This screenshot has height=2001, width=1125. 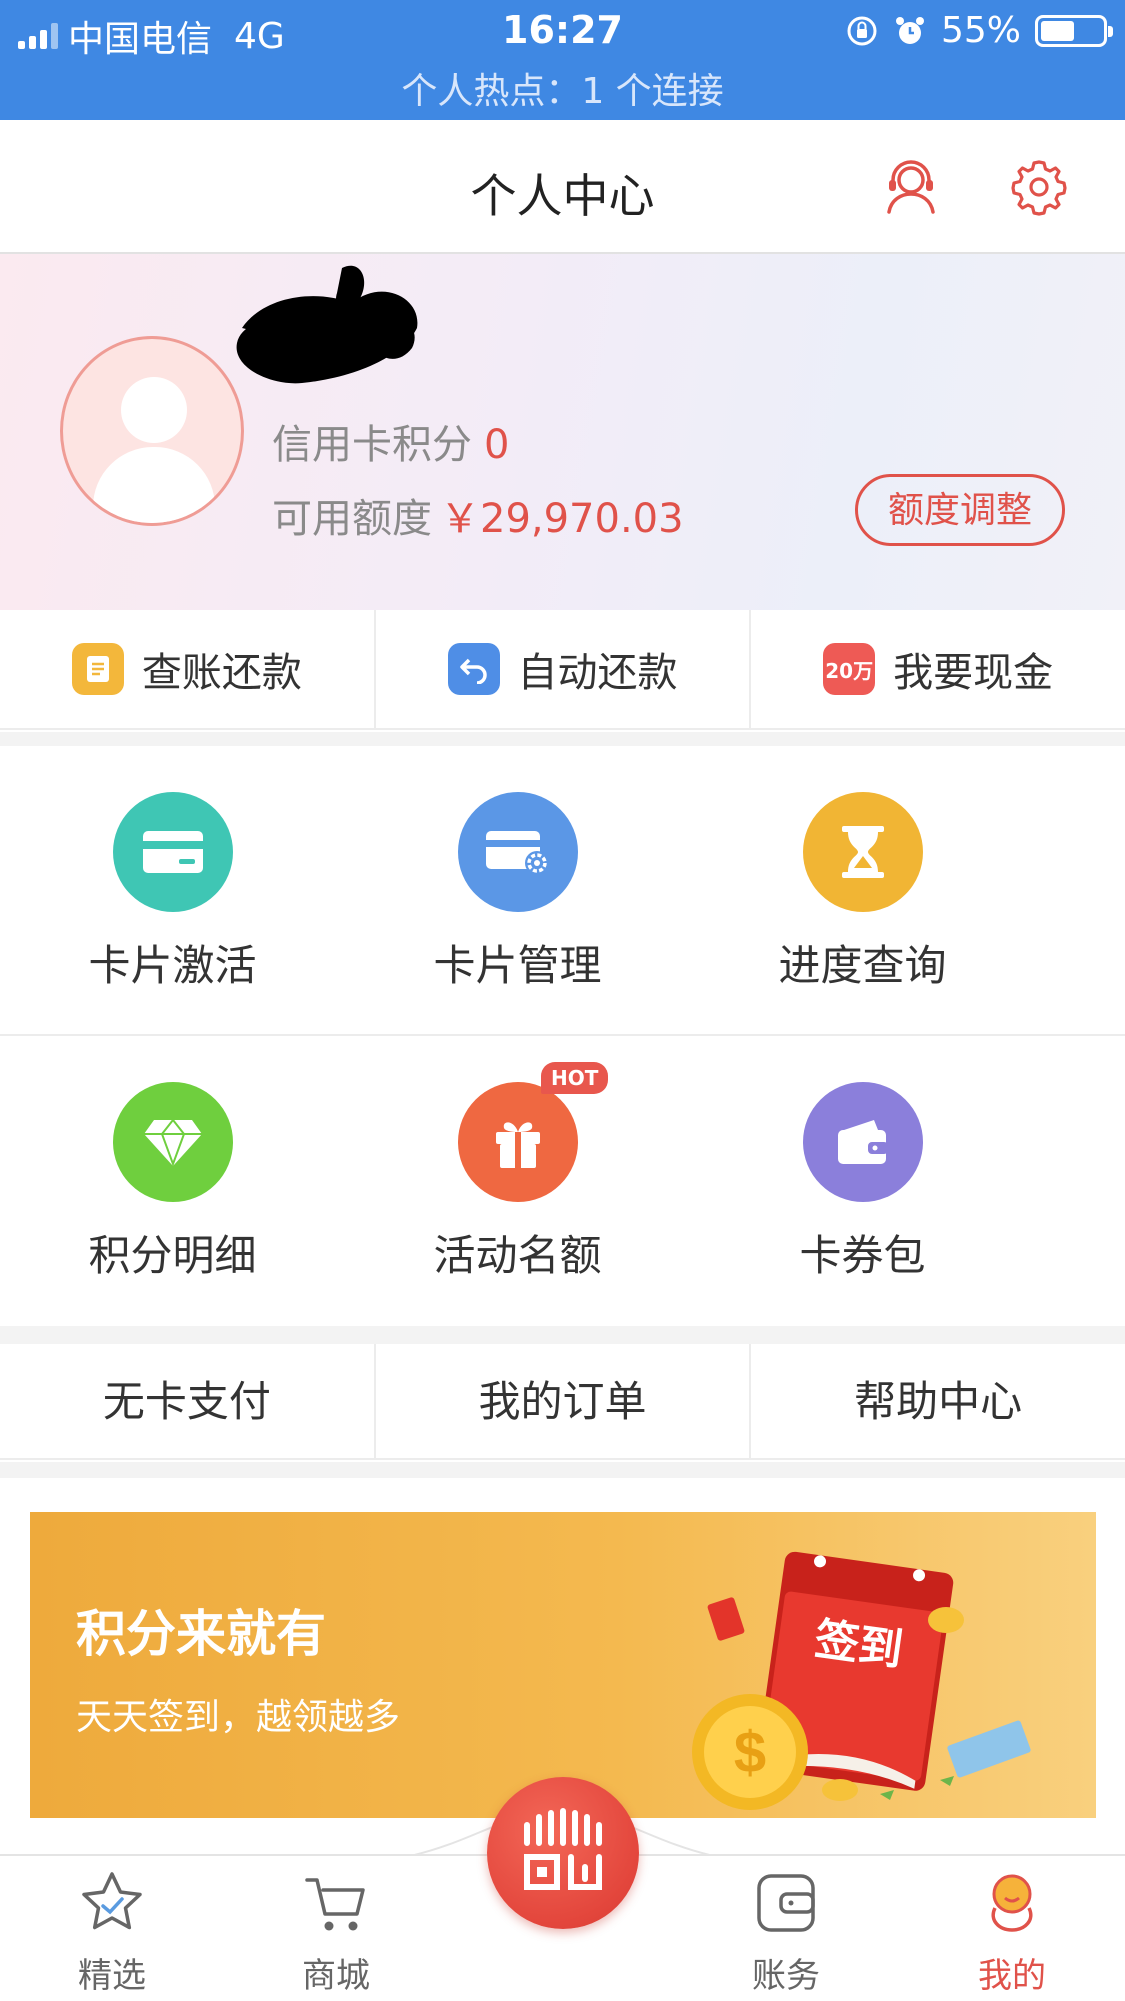 I want to click on checkin-banner: 积分来就有 天天签到，越领越多 签到 $, so click(x=563, y=1665).